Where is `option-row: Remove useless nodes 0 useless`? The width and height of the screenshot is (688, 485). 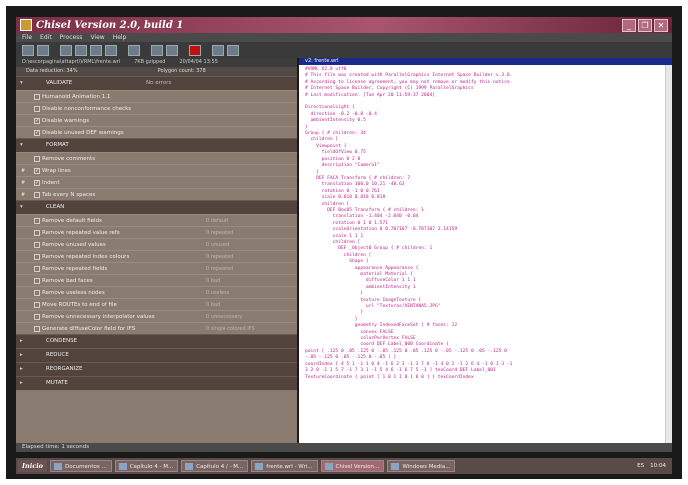
option-row: Remove useless nodes 0 useless is located at coordinates (156, 292).